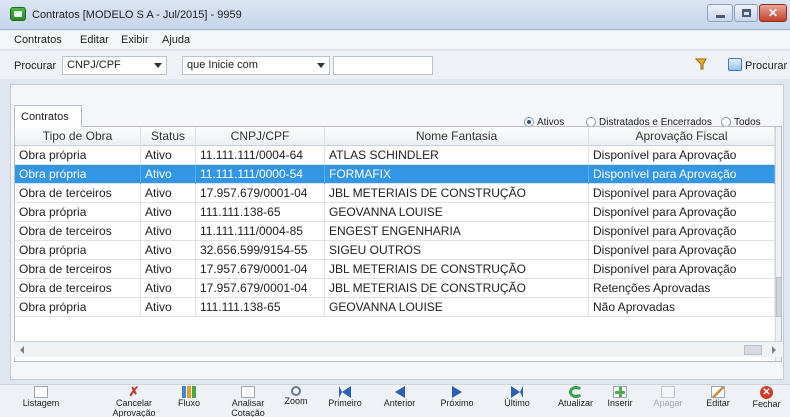 This screenshot has height=417, width=790. I want to click on next-icon, so click(457, 392).